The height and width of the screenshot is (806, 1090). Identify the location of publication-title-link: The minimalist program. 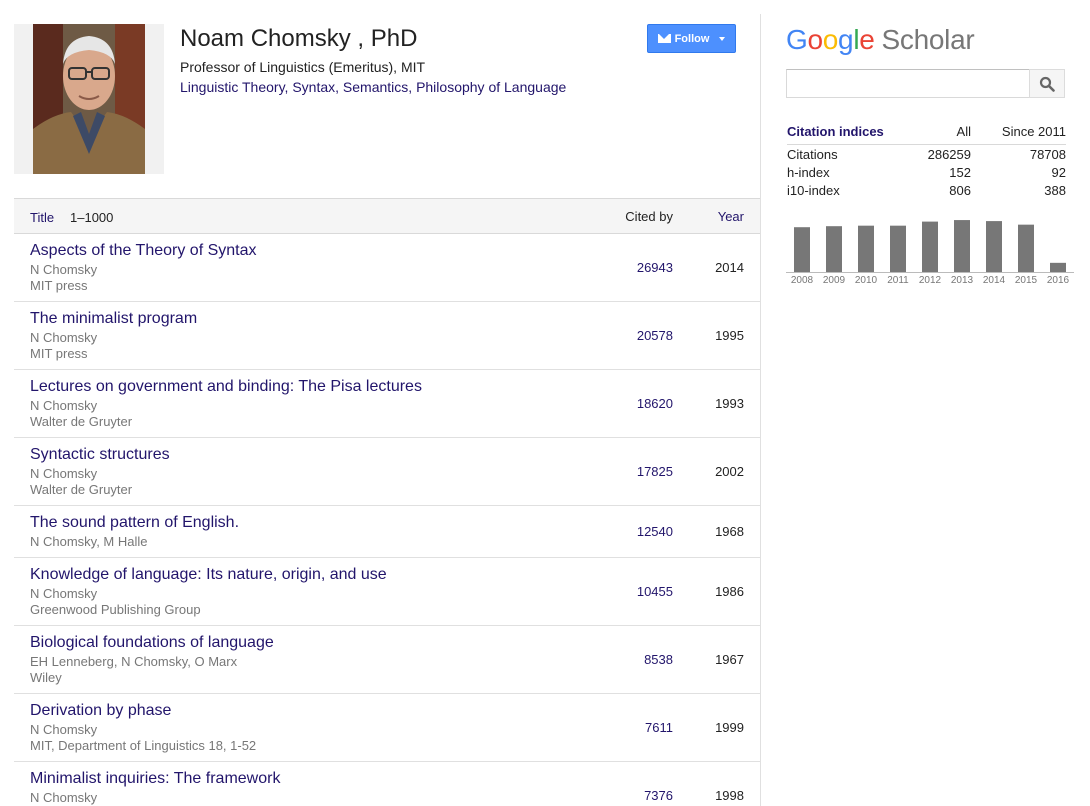
(113, 319).